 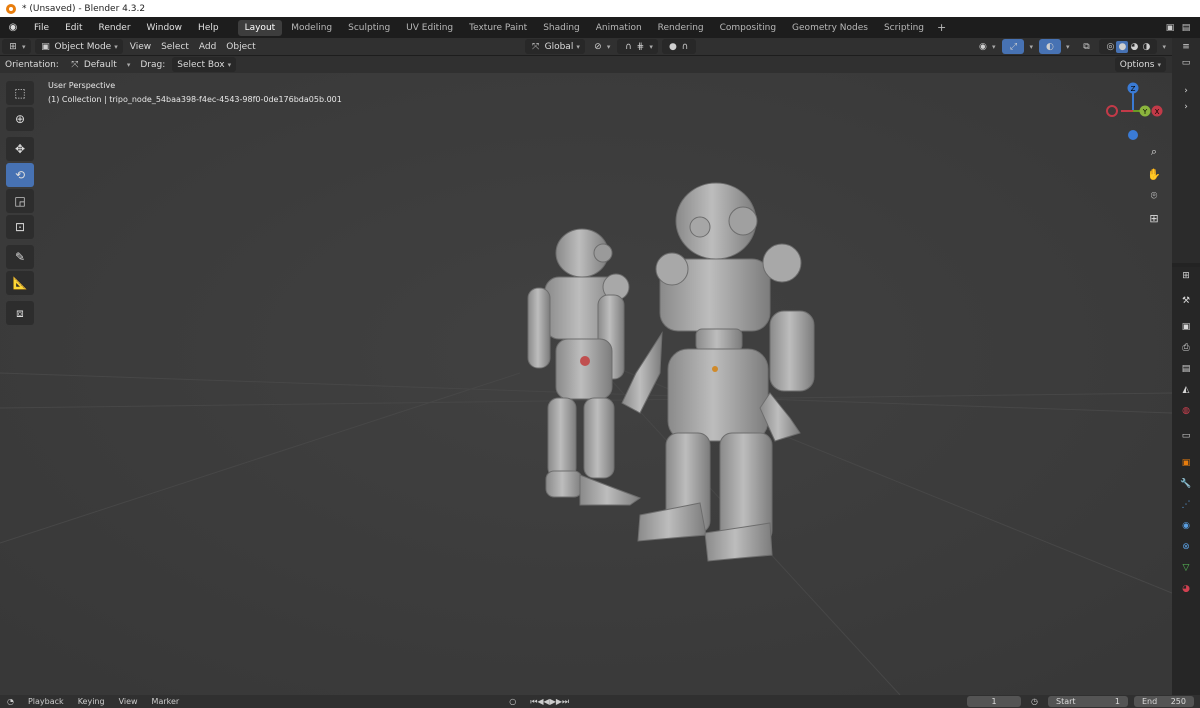 I want to click on editor-type-dropdown: ⊞ ▾, so click(x=16, y=46).